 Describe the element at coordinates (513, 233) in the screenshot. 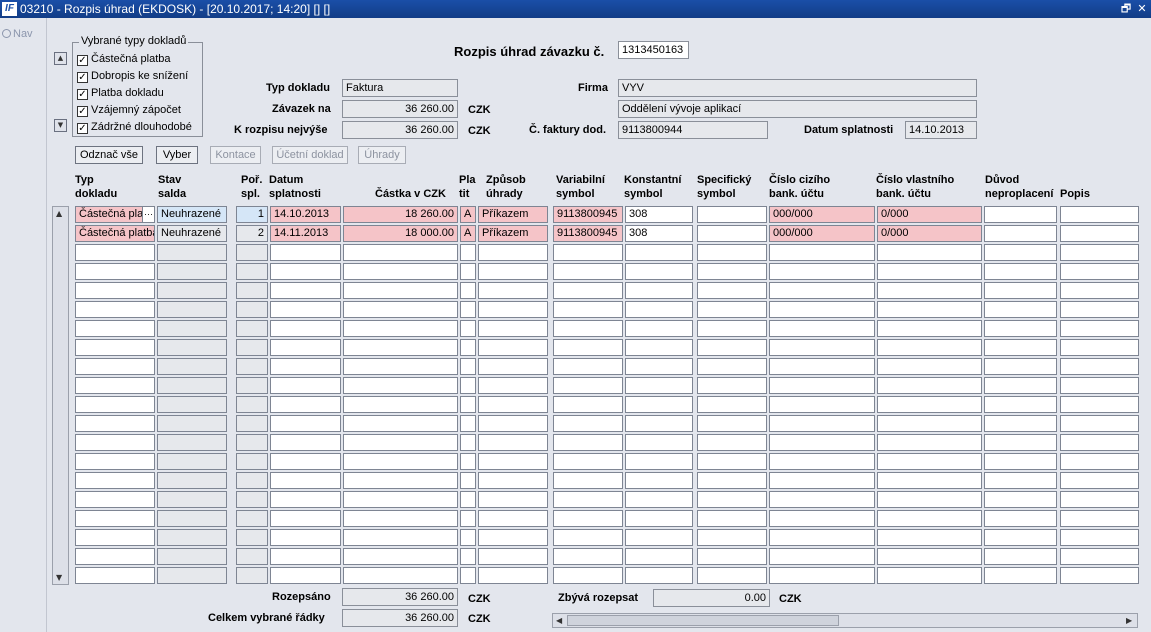

I see `cell-payment-method: Příkazem` at that location.